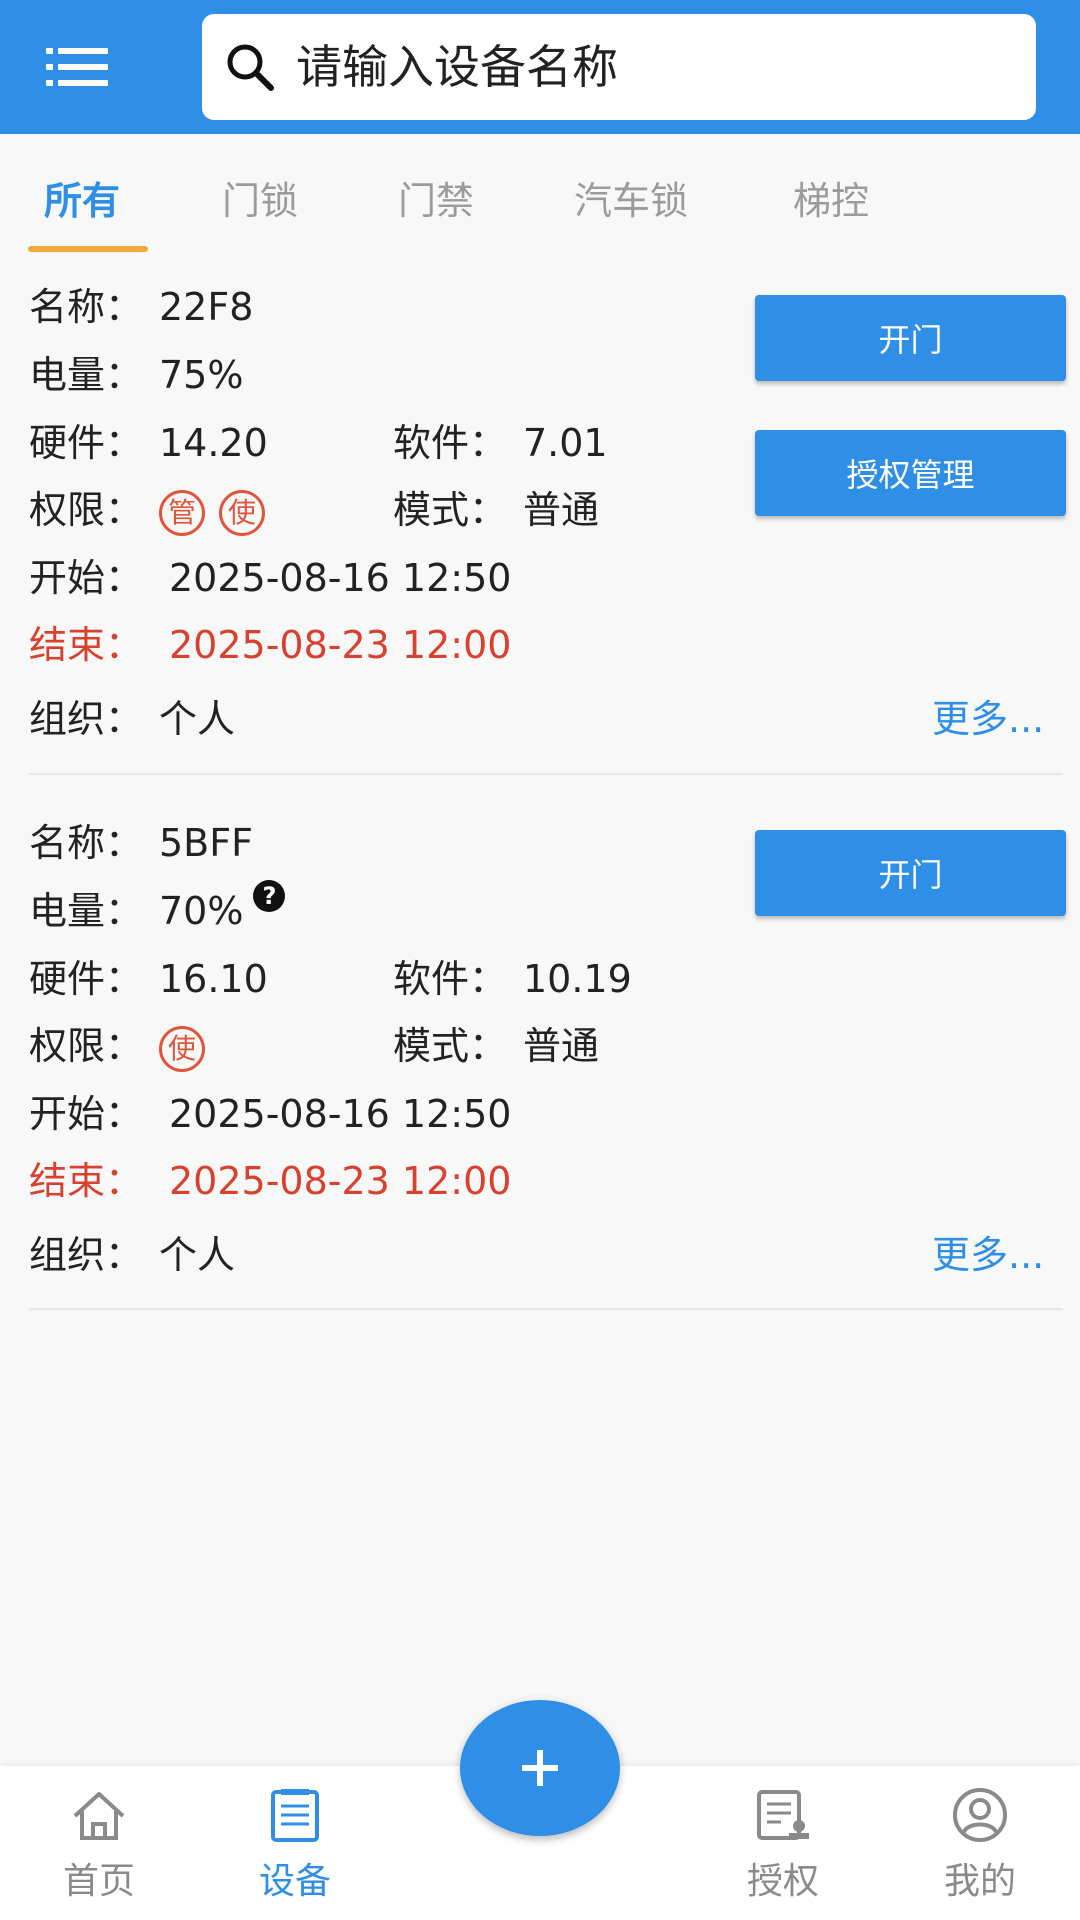 The height and width of the screenshot is (1920, 1080). What do you see at coordinates (831, 197) in the screenshot?
I see `tab-elevator-control: 梯控` at bounding box center [831, 197].